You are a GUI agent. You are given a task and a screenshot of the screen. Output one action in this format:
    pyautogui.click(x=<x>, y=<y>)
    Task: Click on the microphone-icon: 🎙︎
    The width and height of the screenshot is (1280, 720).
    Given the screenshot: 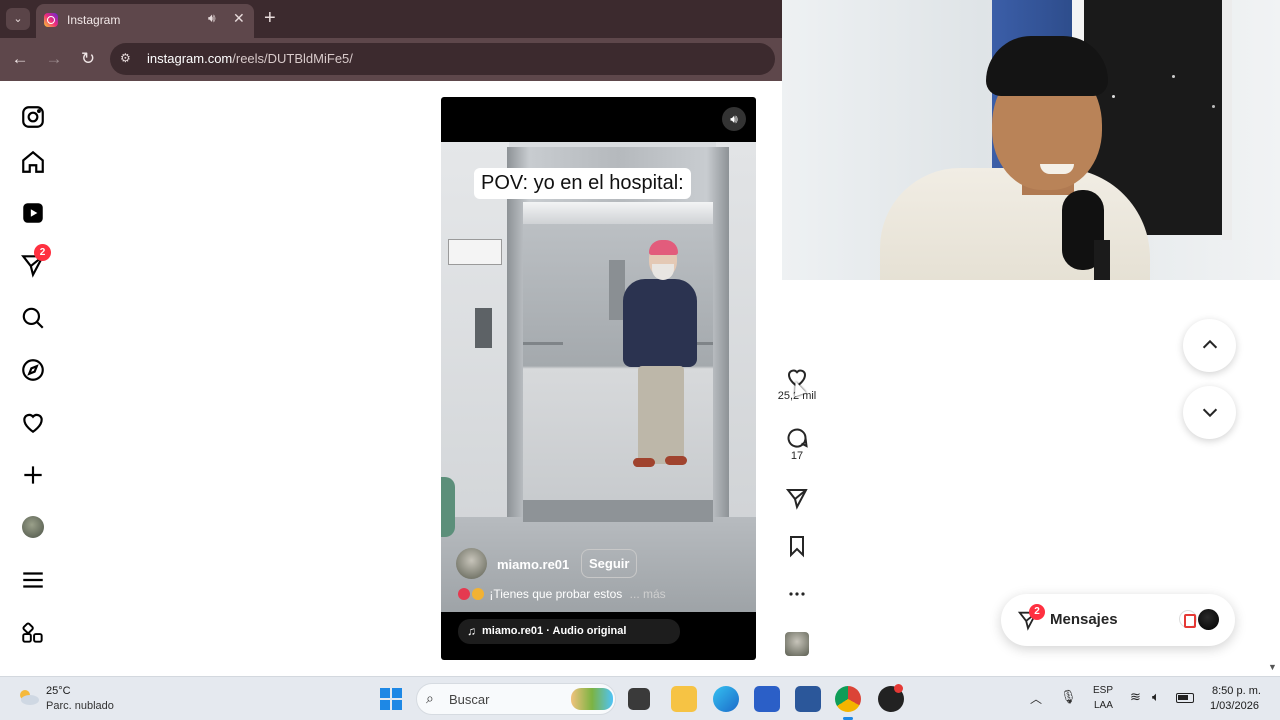 What is the action you would take?
    pyautogui.click(x=1068, y=697)
    